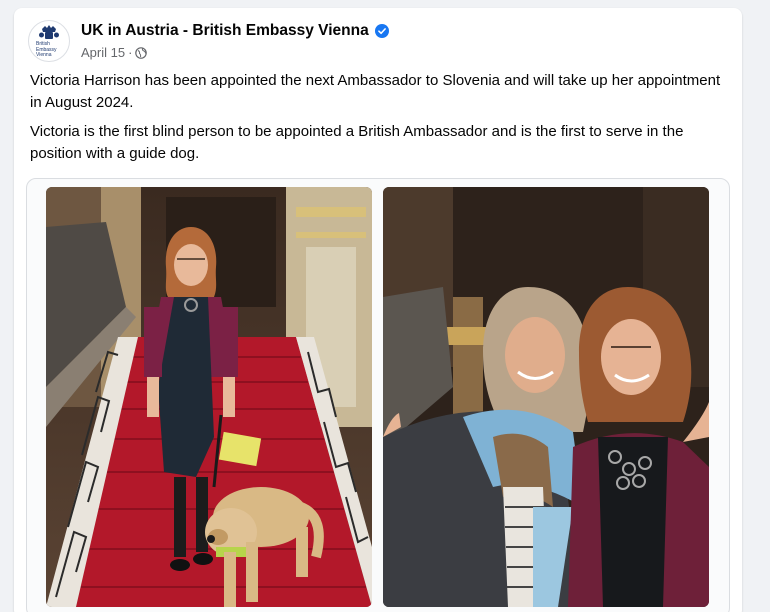 This screenshot has width=770, height=612. I want to click on royal-crest-icon, so click(49, 32).